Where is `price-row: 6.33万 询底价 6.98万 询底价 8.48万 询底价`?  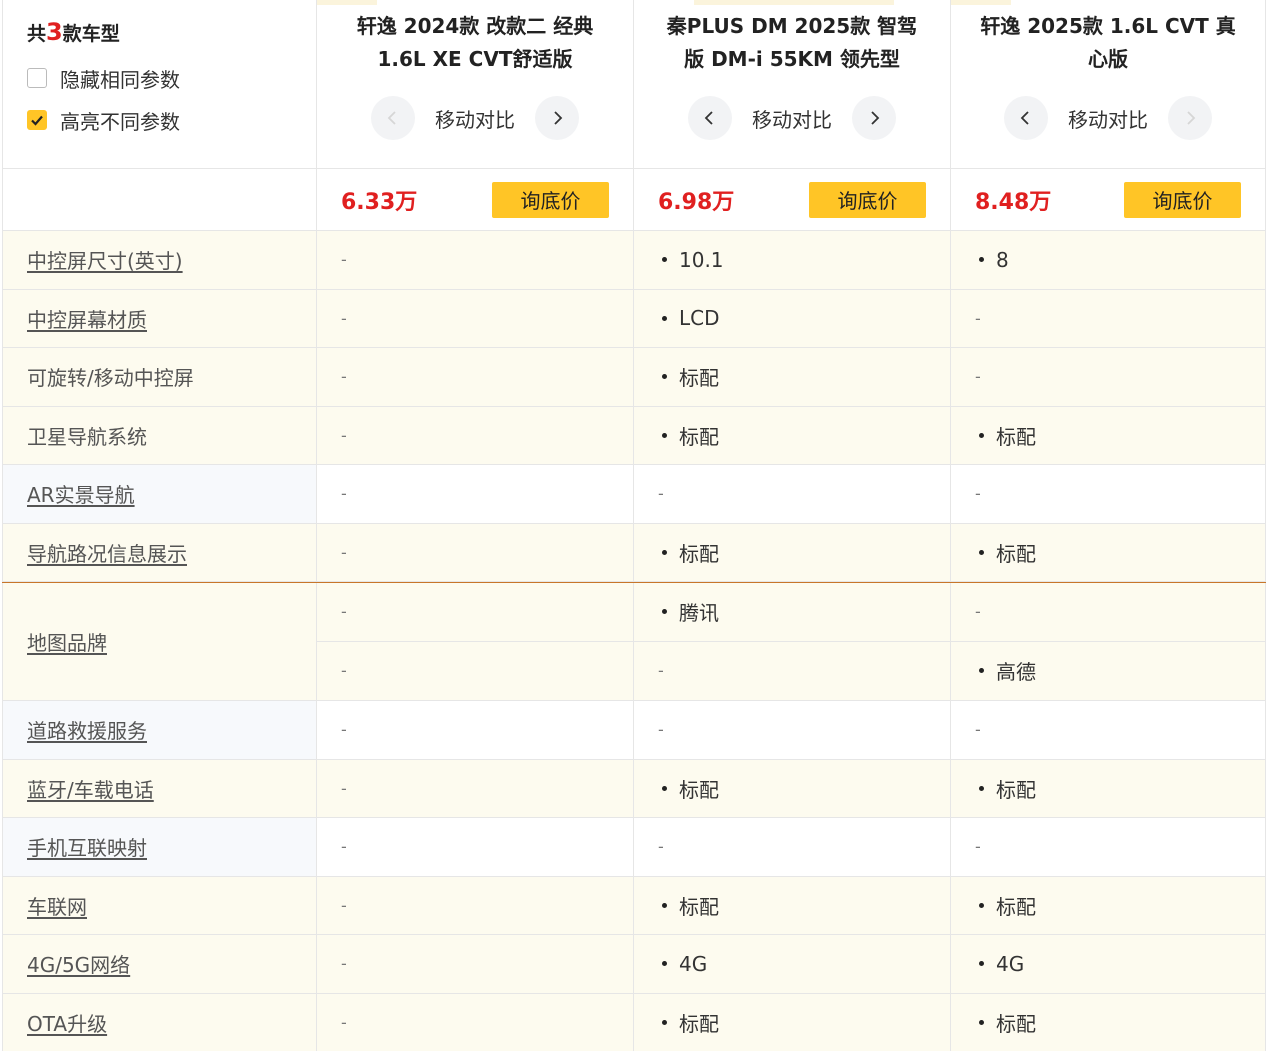 price-row: 6.33万 询底价 6.98万 询底价 8.48万 询底价 is located at coordinates (634, 200).